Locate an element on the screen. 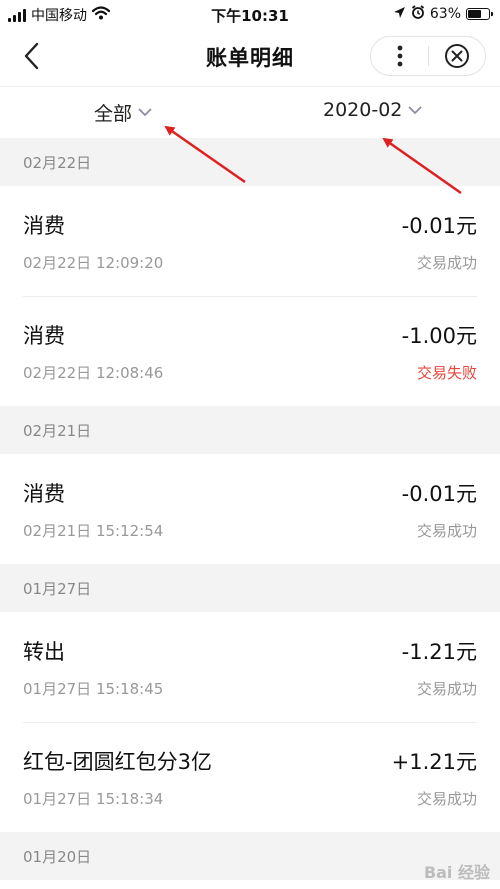 This screenshot has height=889, width=500. nav-bar: 账单明细 is located at coordinates (250, 57).